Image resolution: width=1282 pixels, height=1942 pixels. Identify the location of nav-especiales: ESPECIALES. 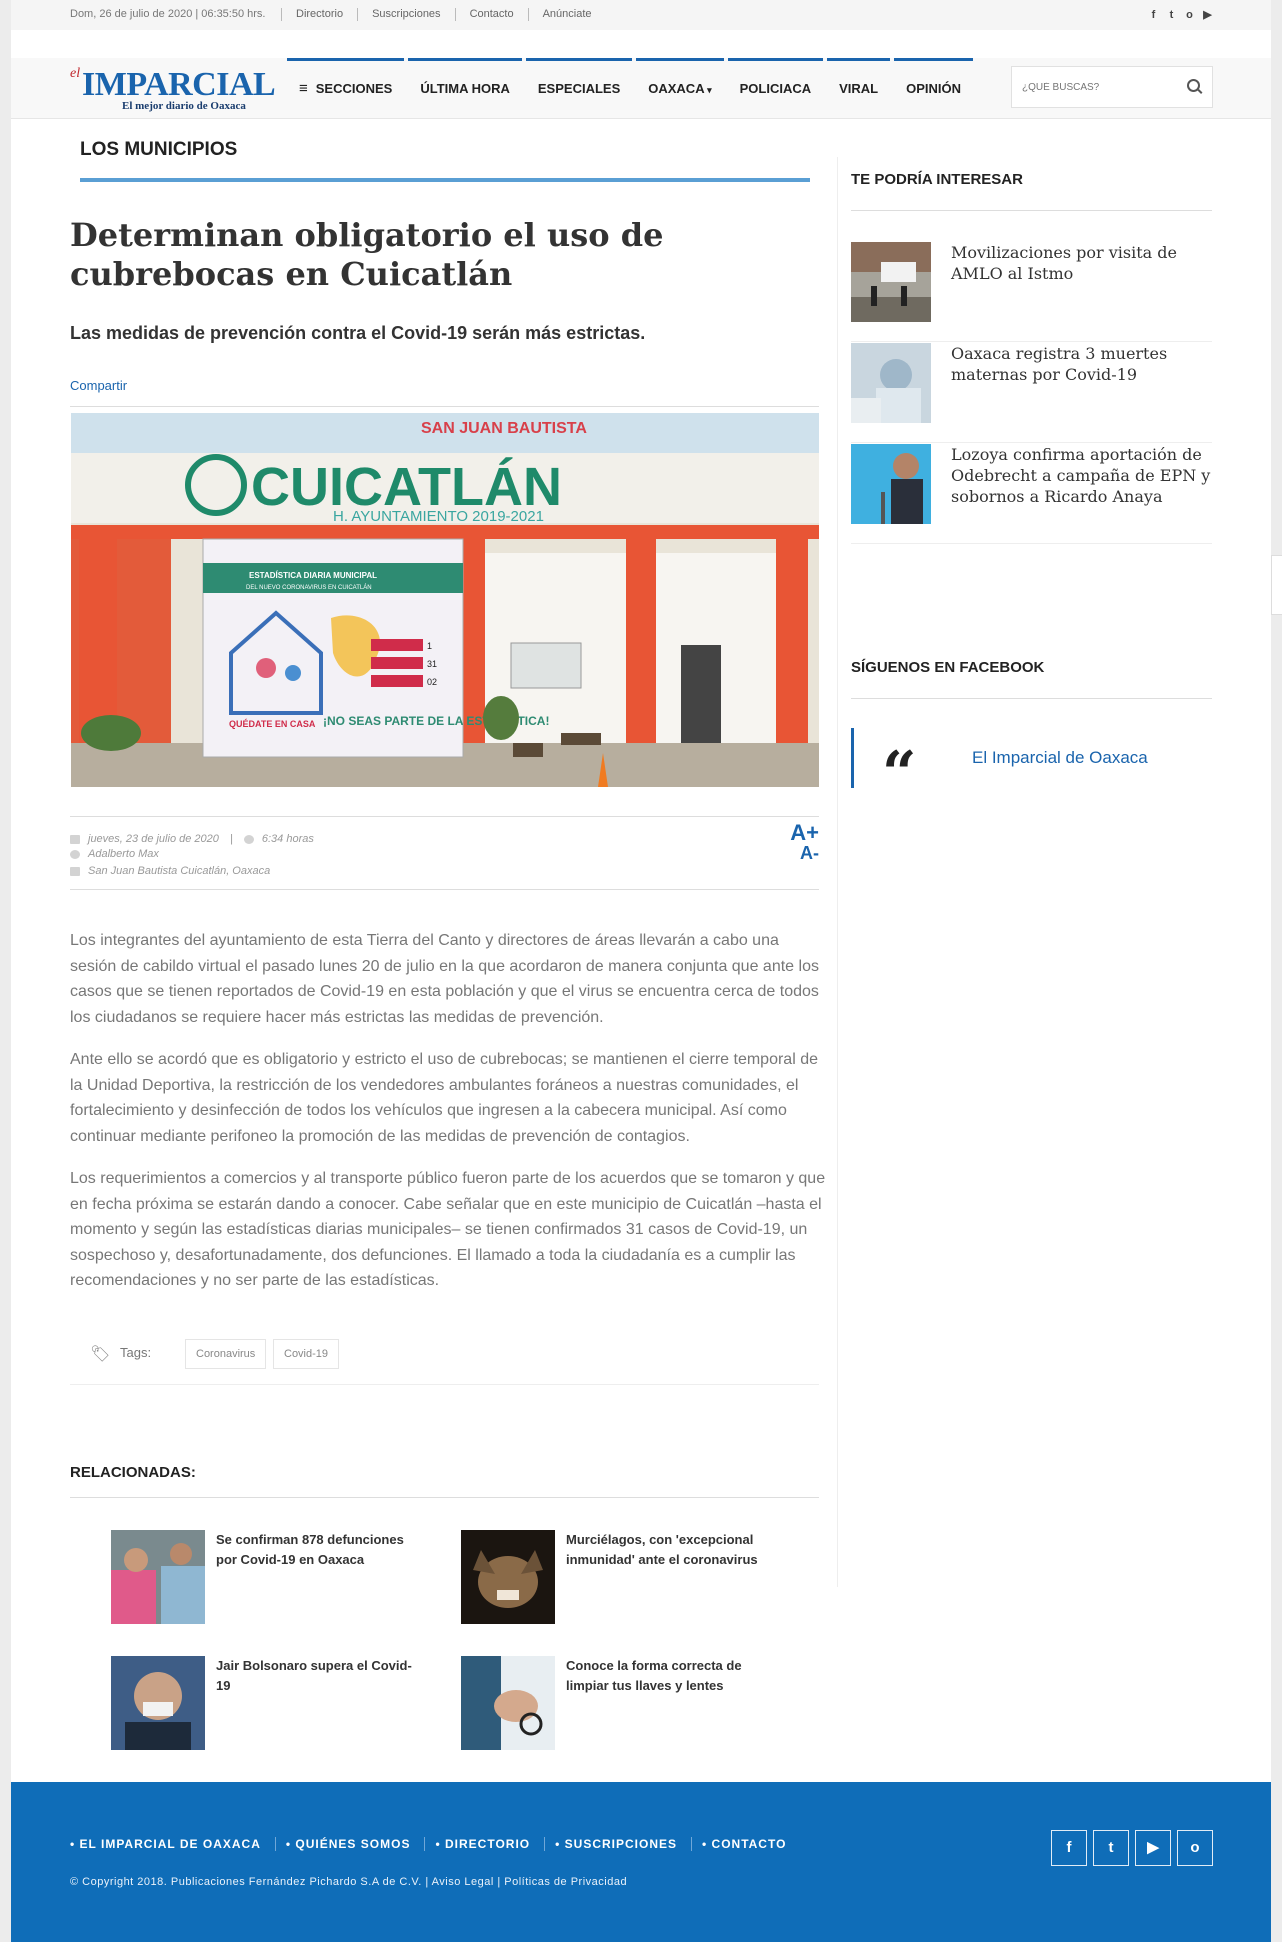
(579, 88).